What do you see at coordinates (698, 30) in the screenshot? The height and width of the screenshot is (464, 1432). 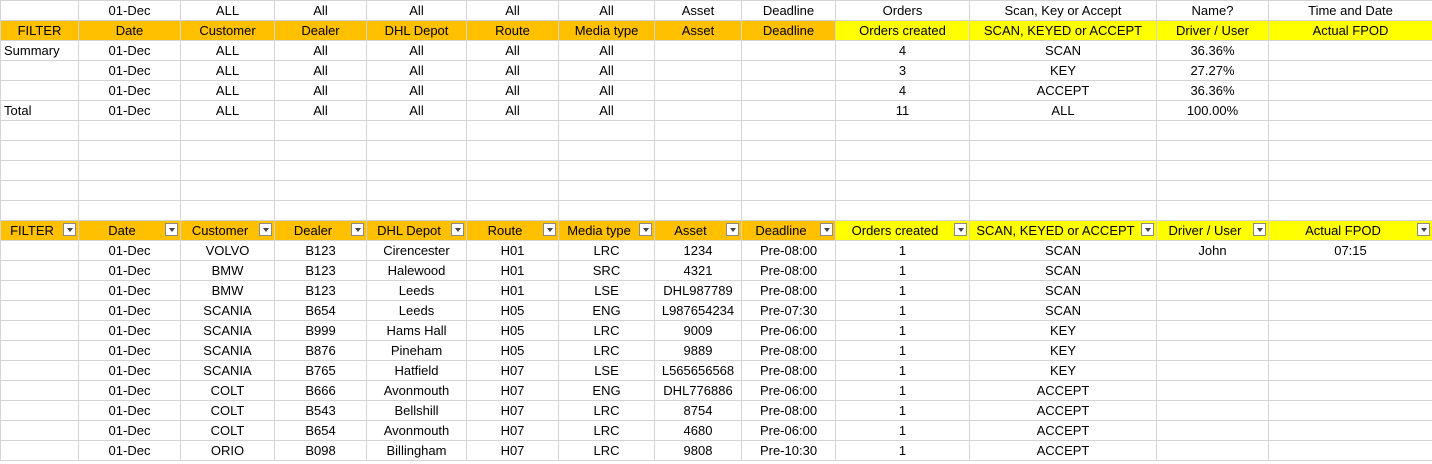 I see `header-cell: Asset` at bounding box center [698, 30].